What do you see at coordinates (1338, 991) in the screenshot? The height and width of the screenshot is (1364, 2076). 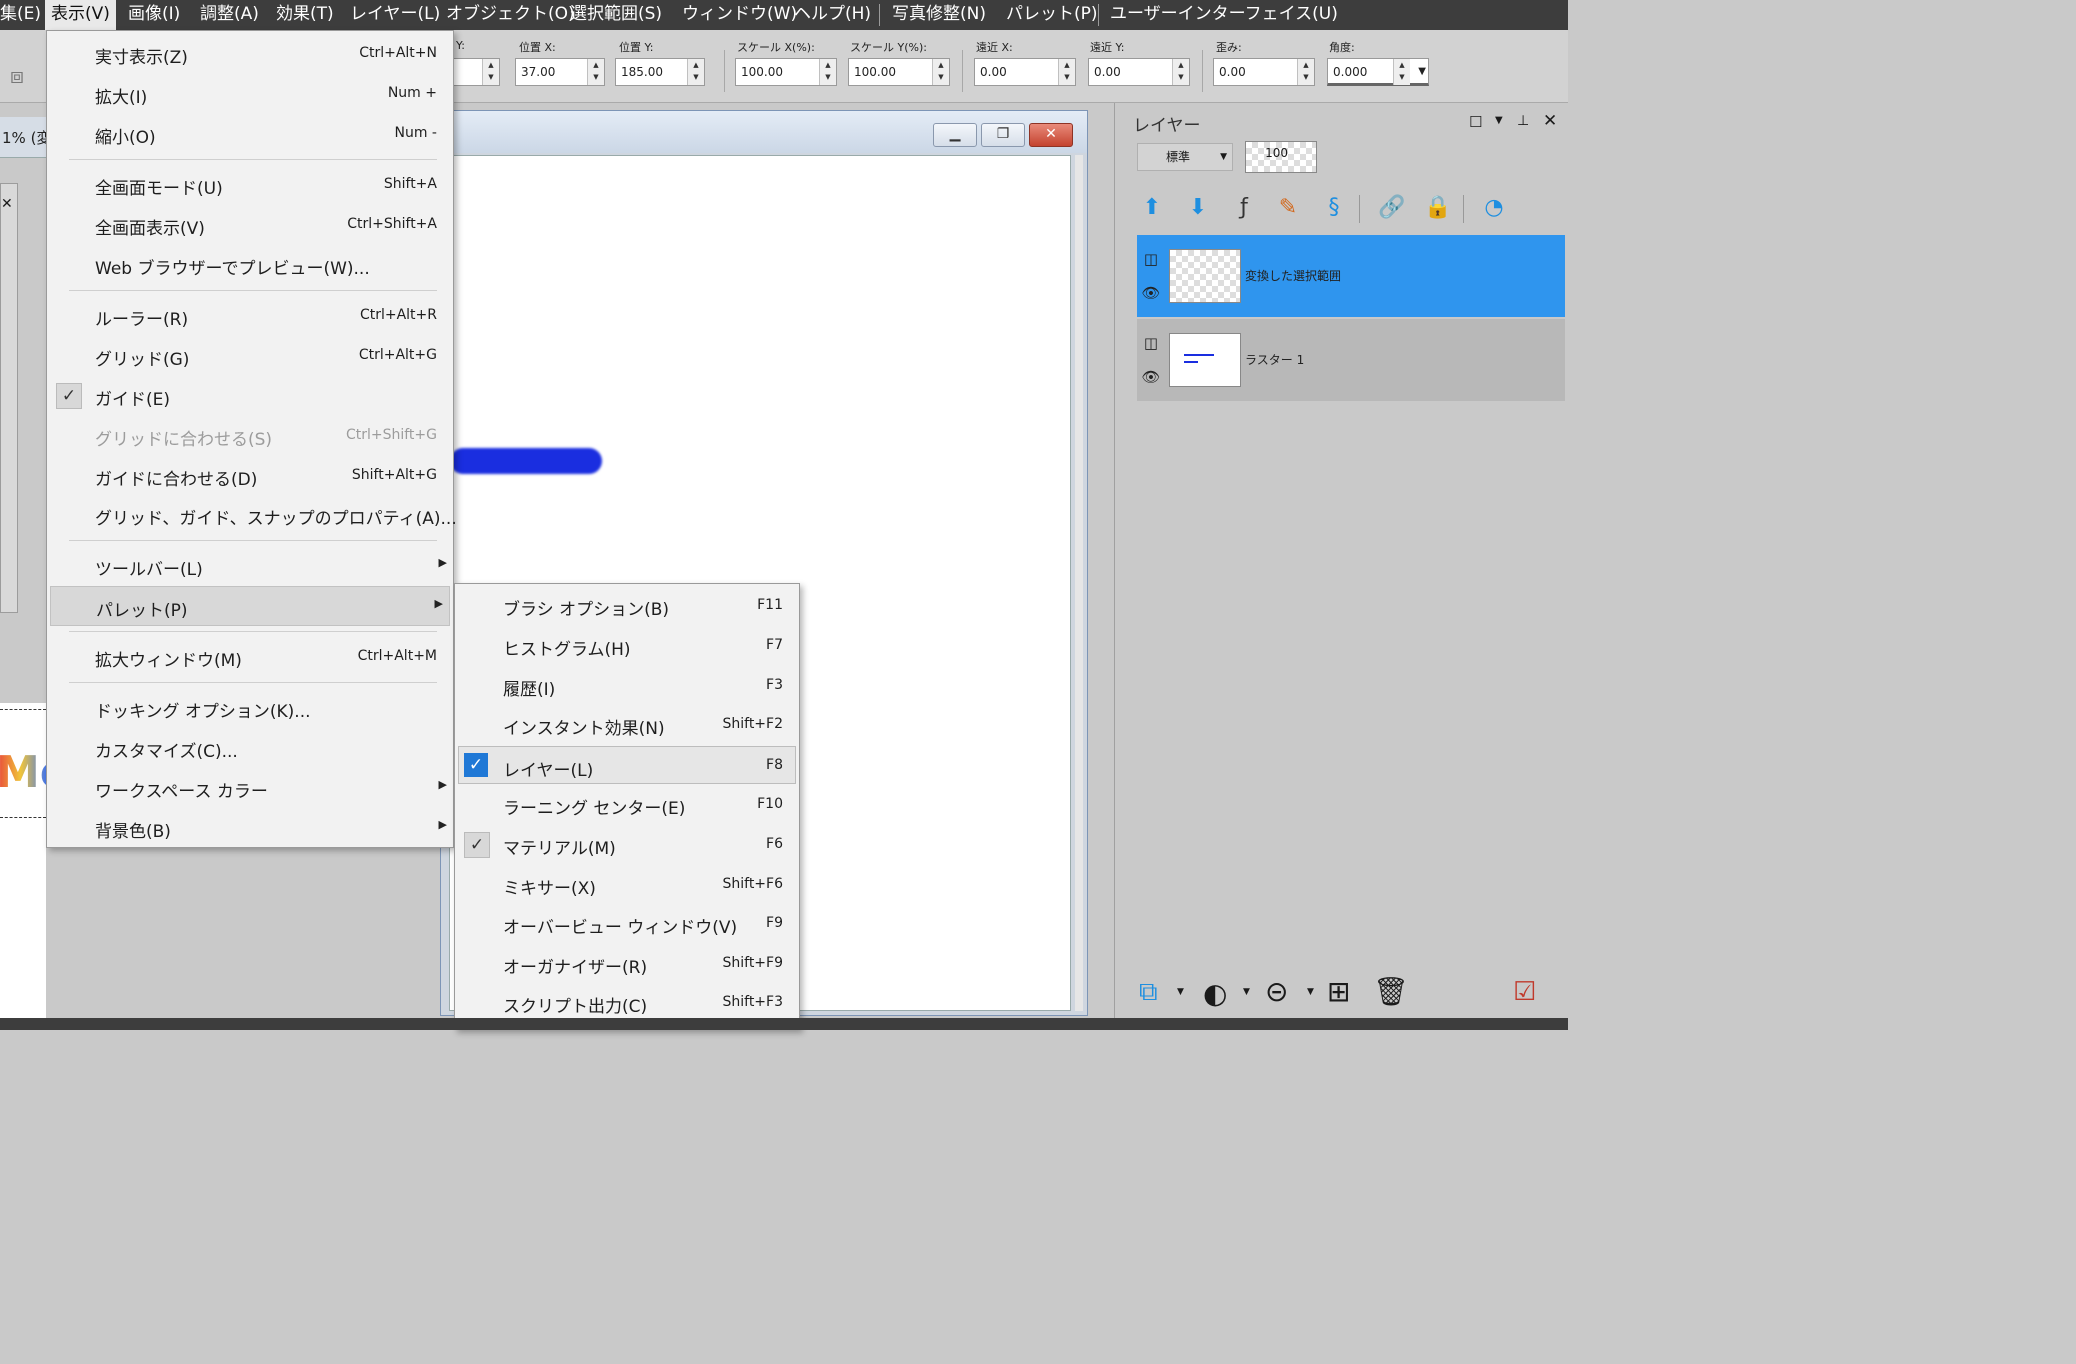 I see `crop-to-layer-icon: ⊞` at bounding box center [1338, 991].